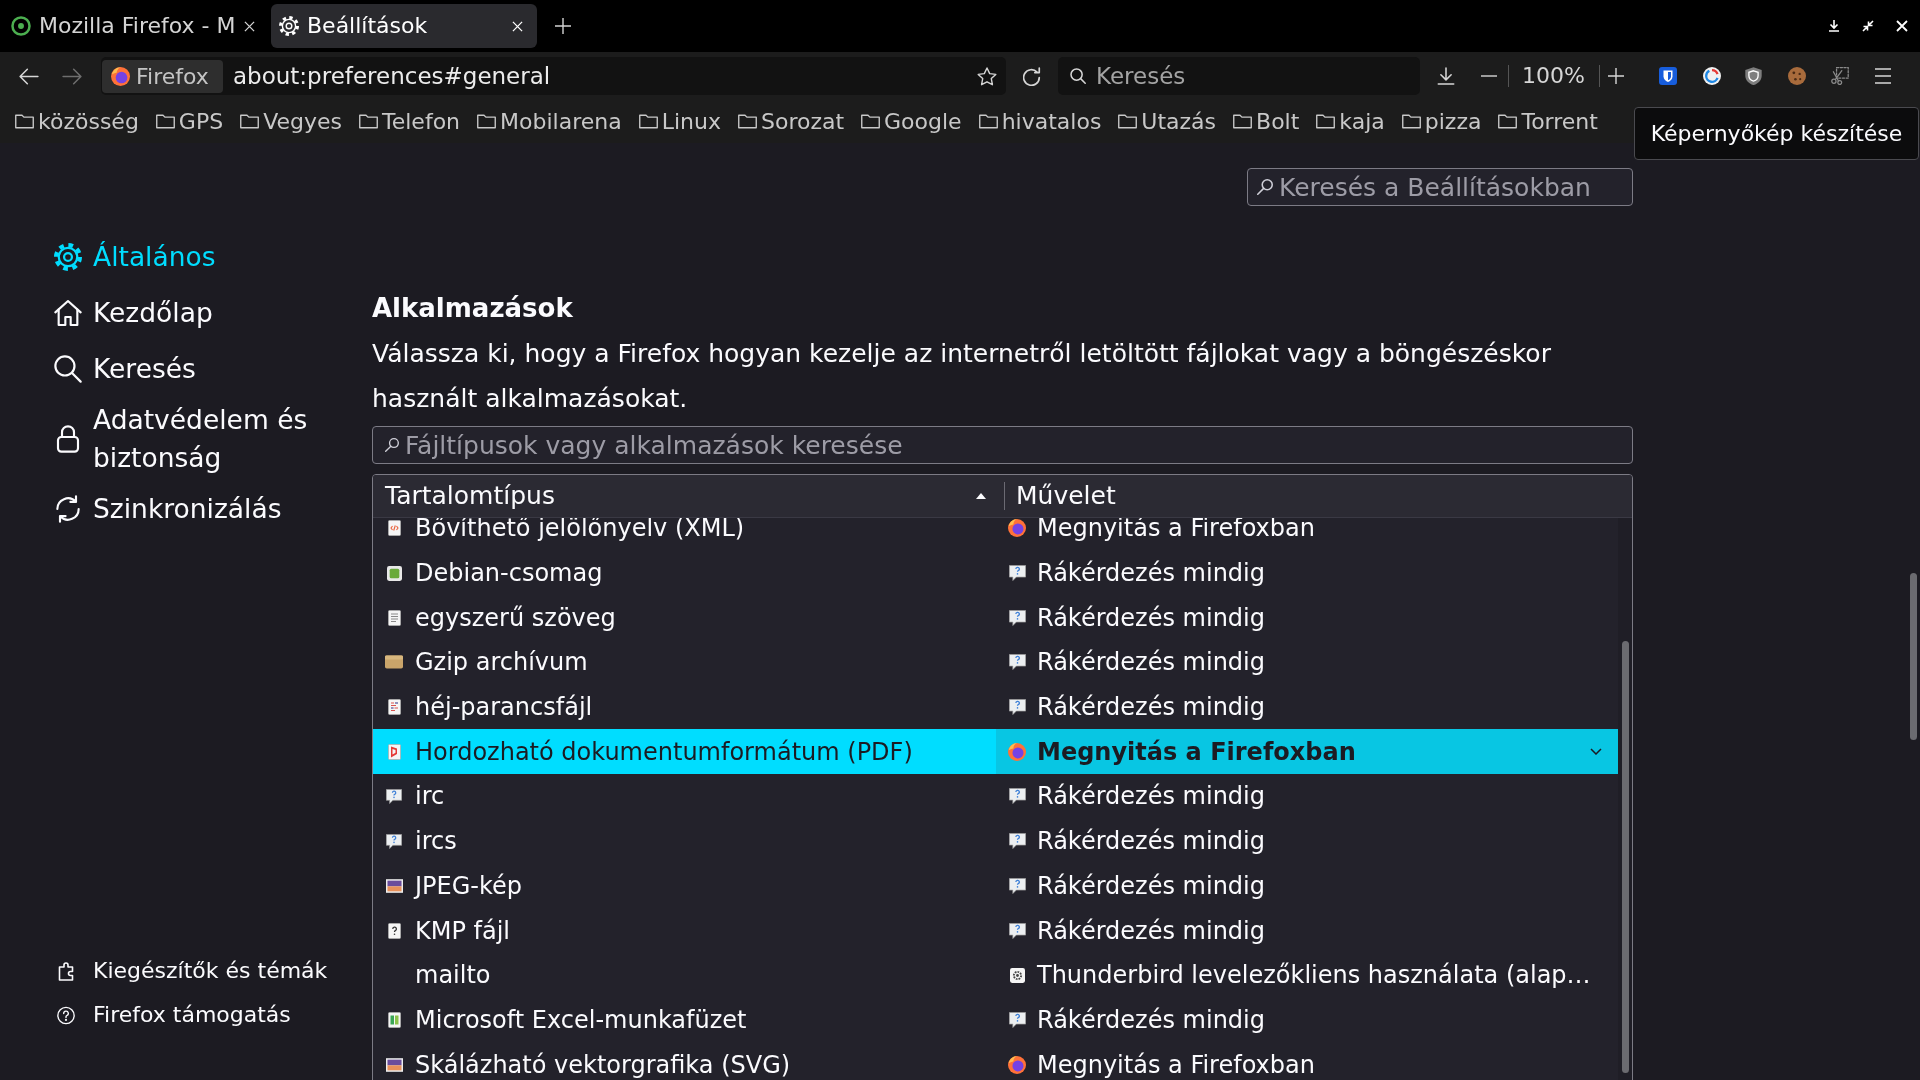 This screenshot has height=1080, width=1920. What do you see at coordinates (679, 121) in the screenshot?
I see `bookmark-folder: Linux` at bounding box center [679, 121].